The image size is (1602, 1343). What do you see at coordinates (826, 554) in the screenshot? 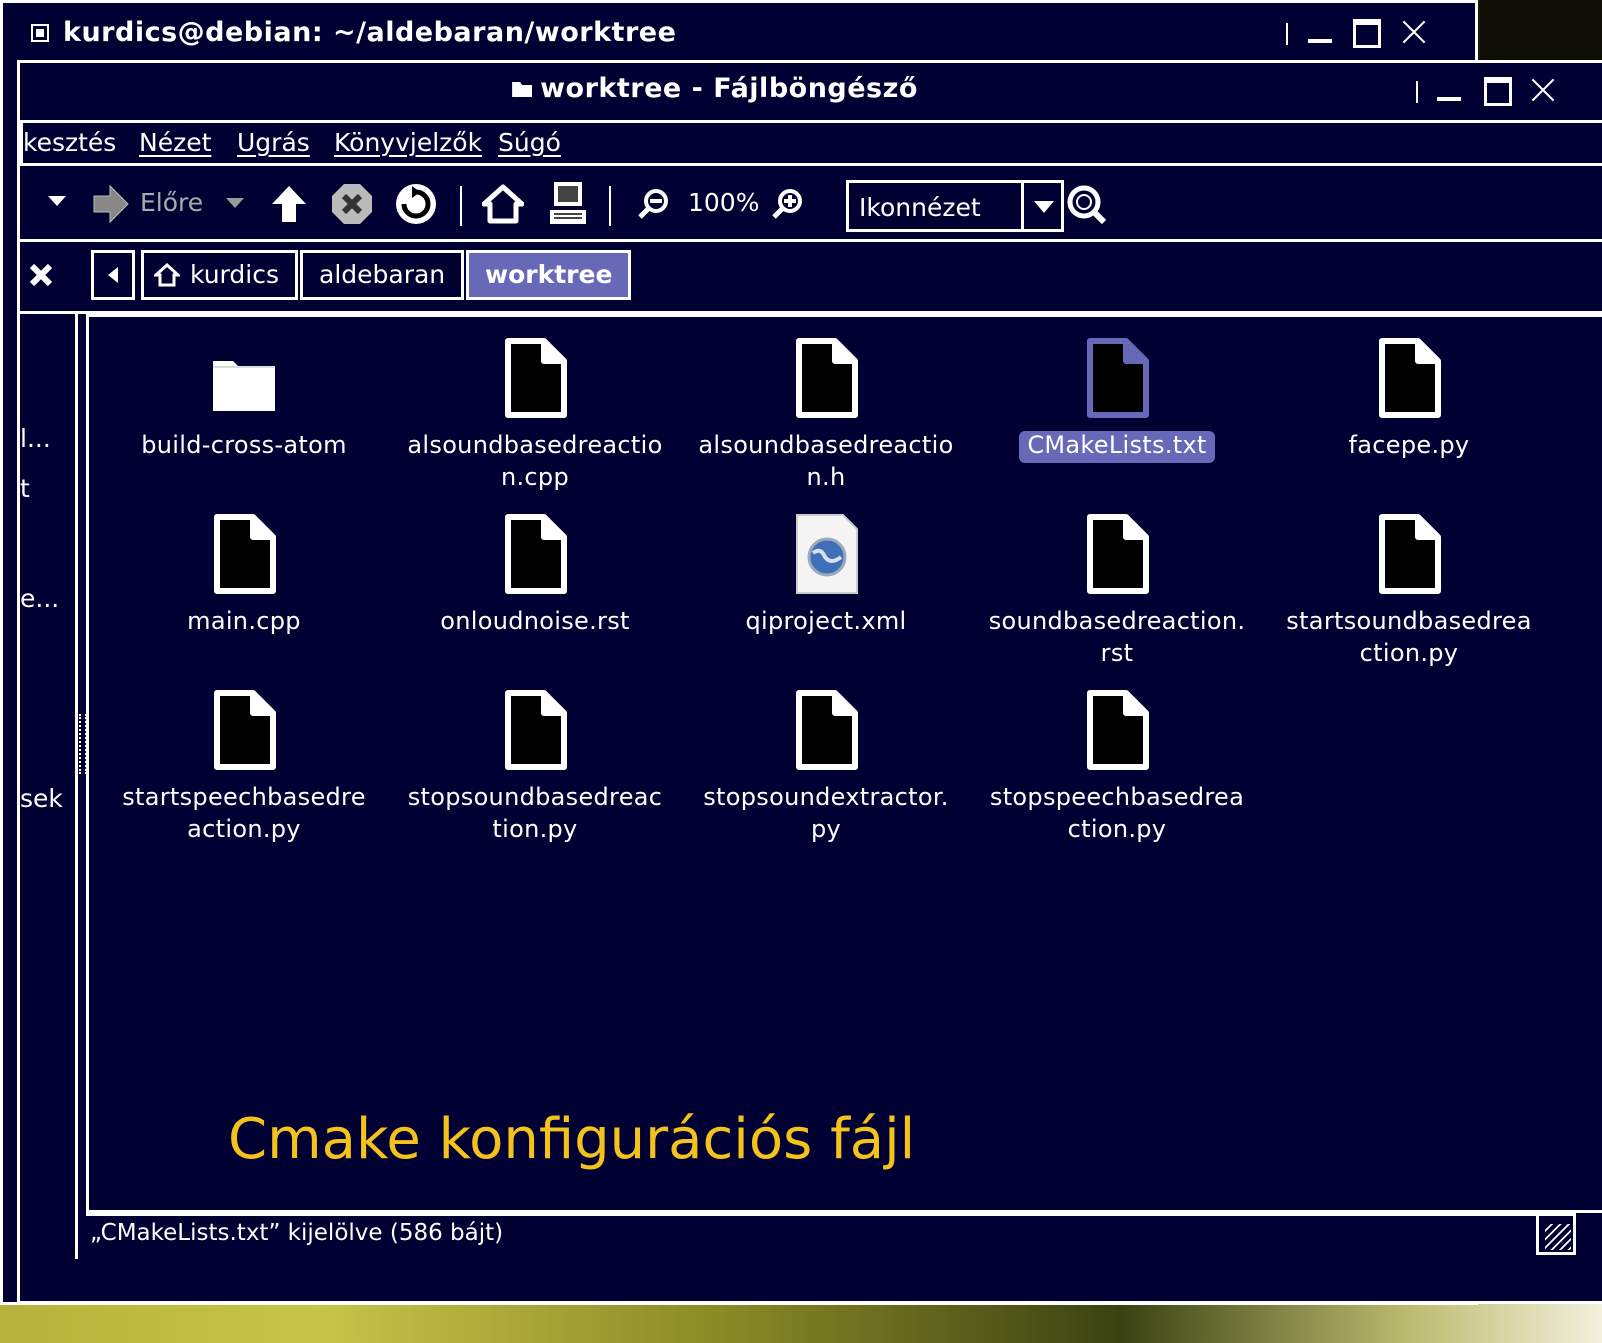
I see `xml-file-icon` at bounding box center [826, 554].